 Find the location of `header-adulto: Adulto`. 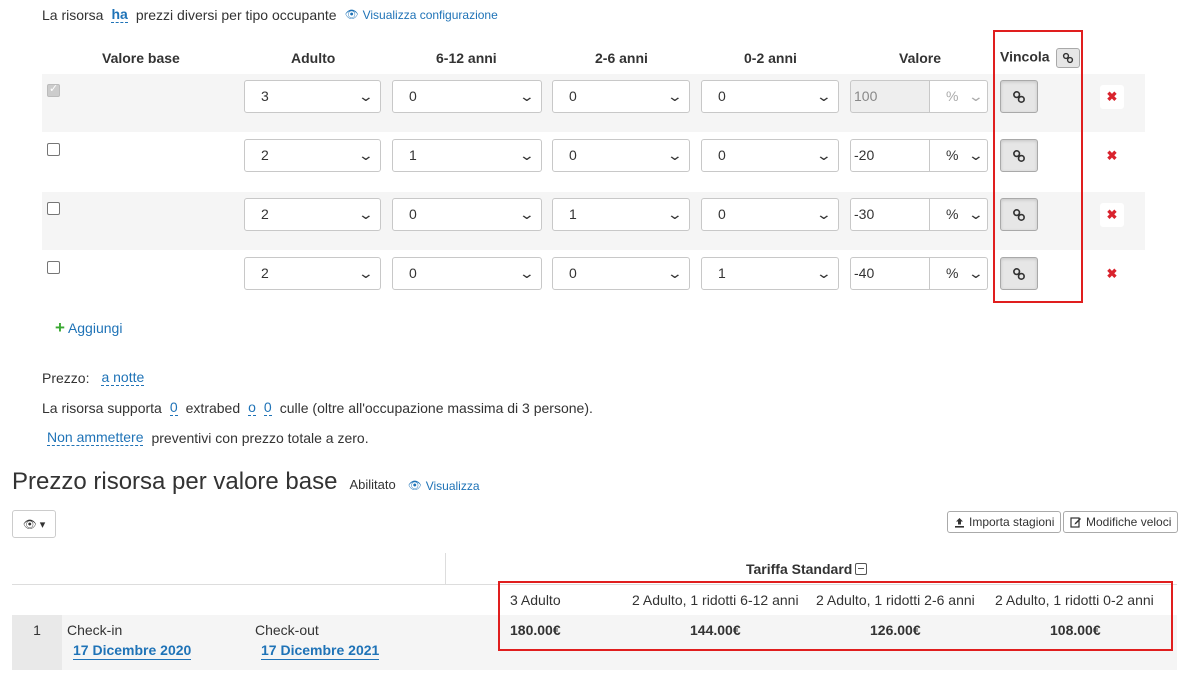

header-adulto: Adulto is located at coordinates (313, 58).